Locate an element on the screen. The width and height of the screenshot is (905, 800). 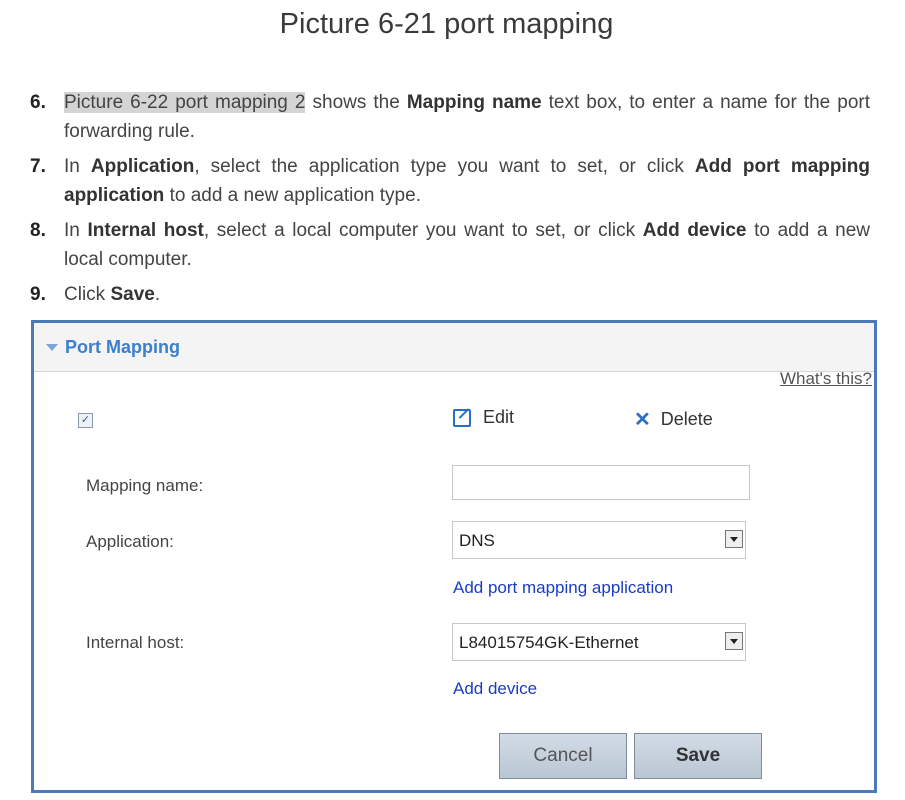
select-checkbox: ✓ is located at coordinates (85, 420).